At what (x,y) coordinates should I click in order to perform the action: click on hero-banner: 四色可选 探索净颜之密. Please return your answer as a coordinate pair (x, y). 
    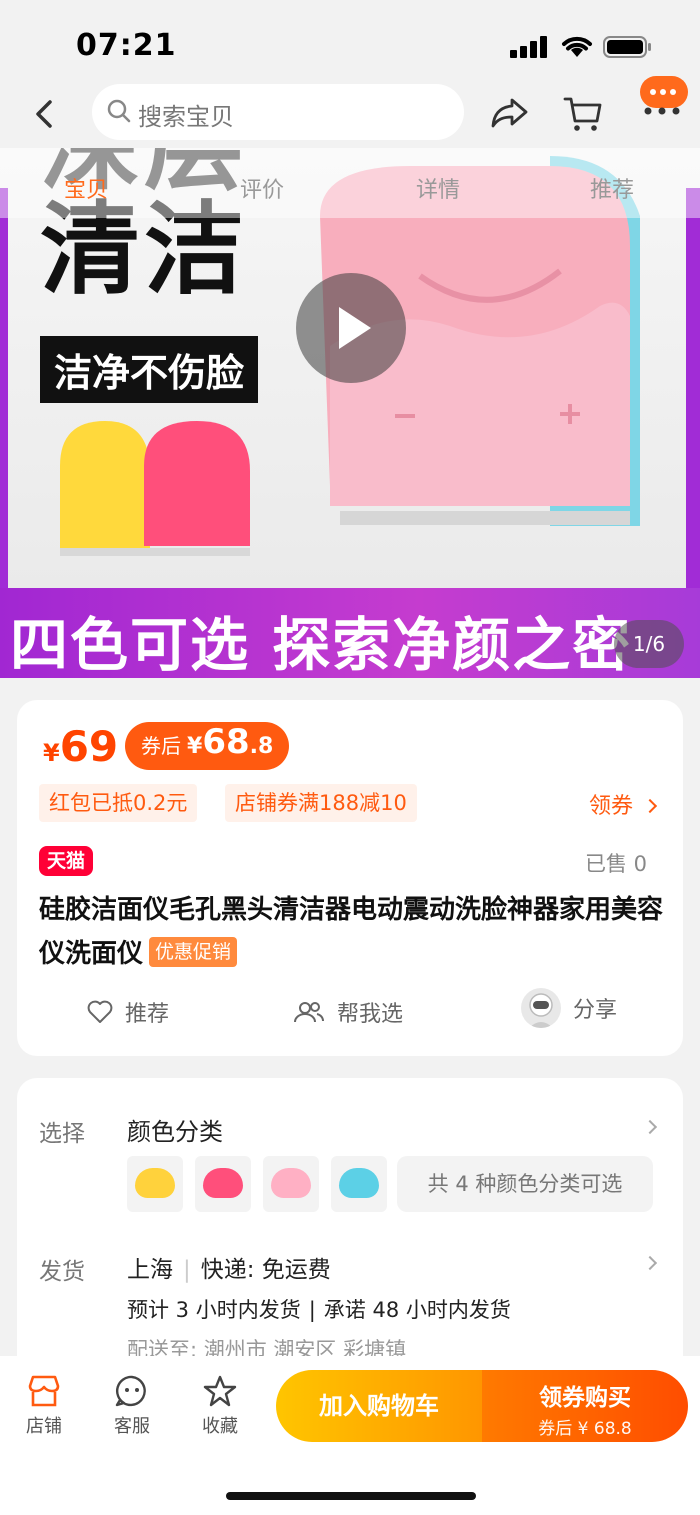
    Looking at the image, I should click on (350, 633).